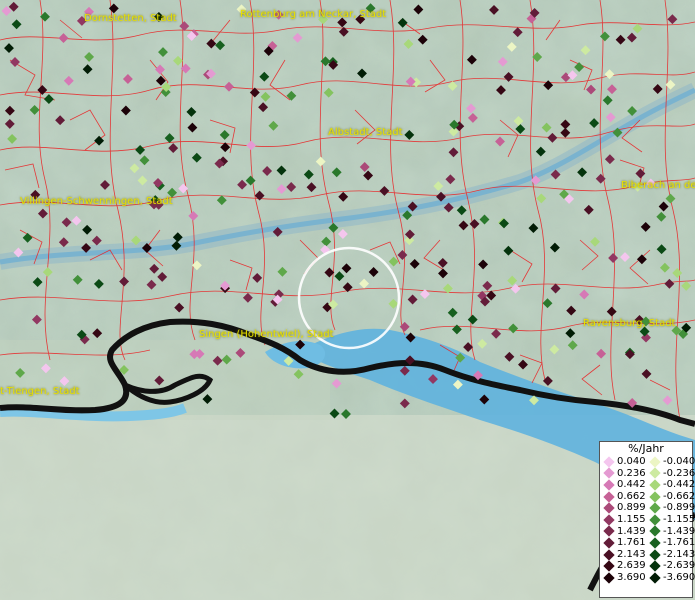  I want to click on legend-entry-positive: 0.236, so click(623, 474).